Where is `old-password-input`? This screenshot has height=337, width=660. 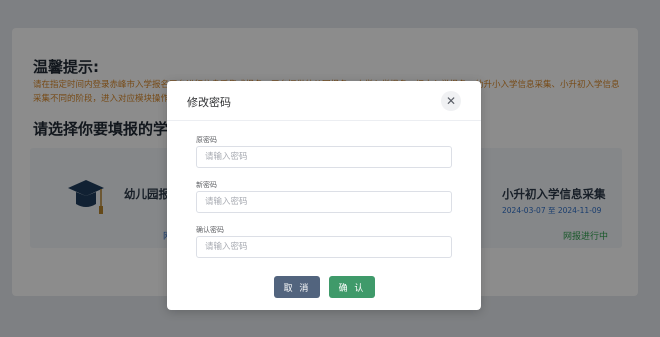
old-password-input is located at coordinates (324, 157).